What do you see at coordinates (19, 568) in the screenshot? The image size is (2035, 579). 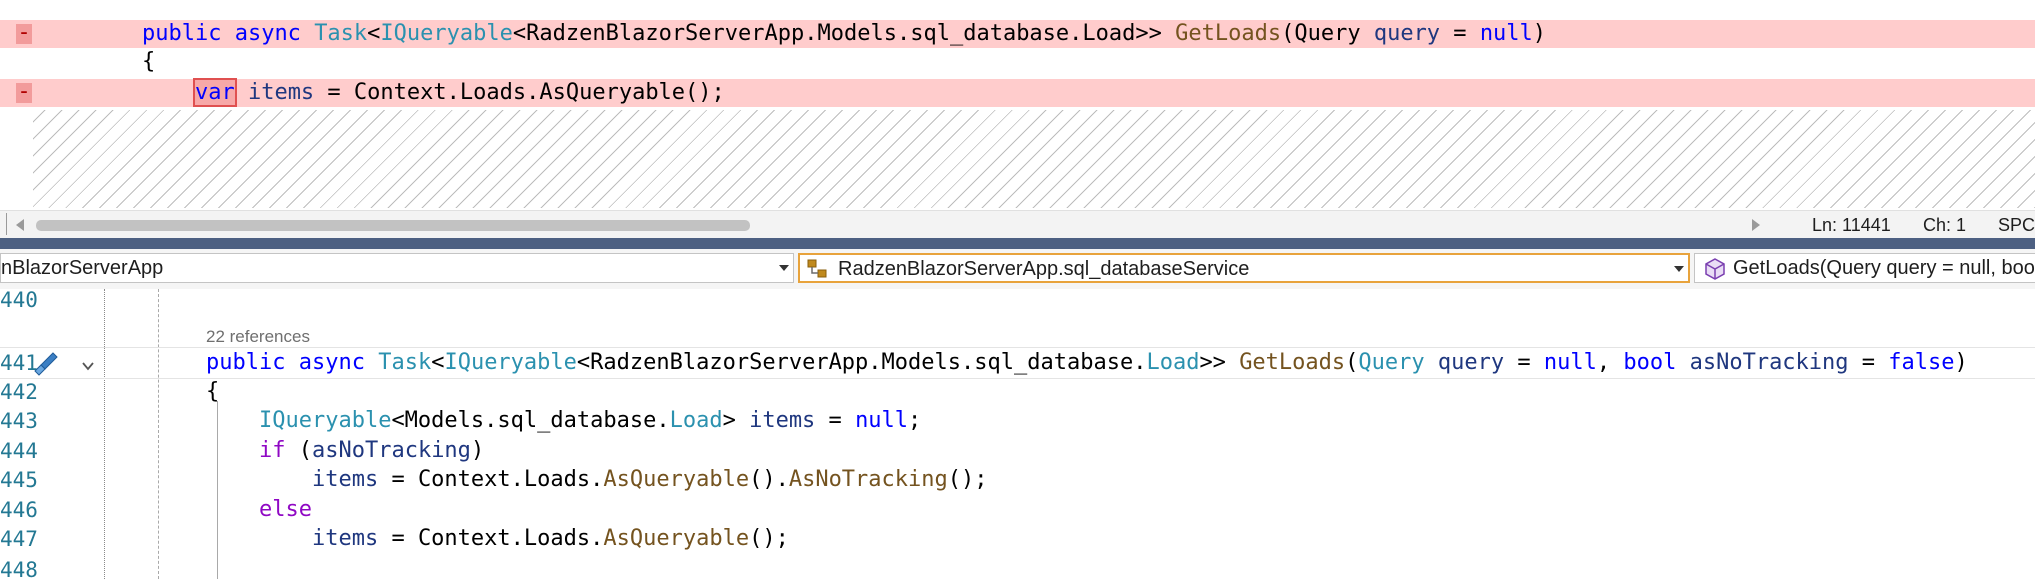 I see `line-number: 448` at bounding box center [19, 568].